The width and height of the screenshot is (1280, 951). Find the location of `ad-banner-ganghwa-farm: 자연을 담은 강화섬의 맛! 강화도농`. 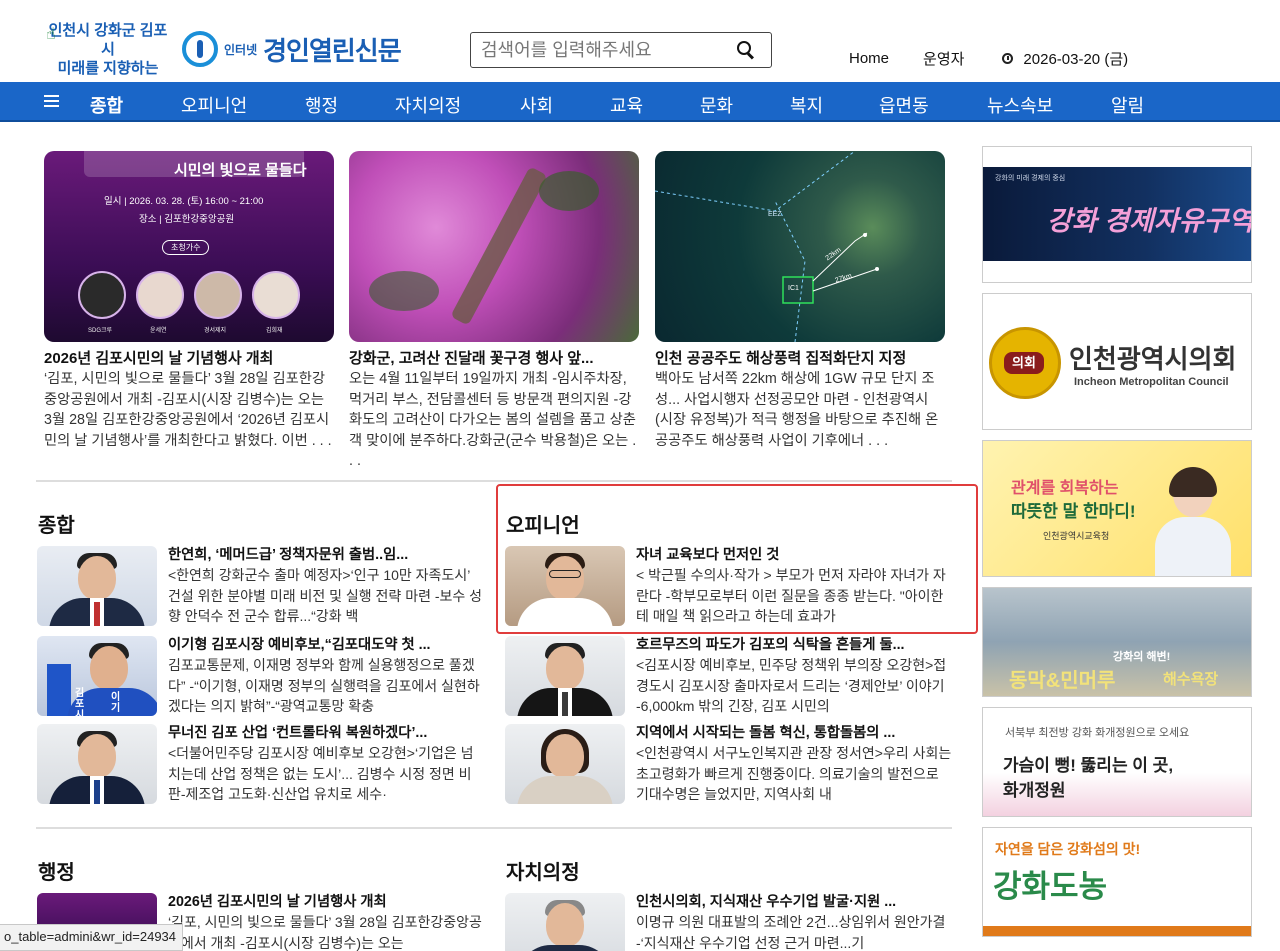

ad-banner-ganghwa-farm: 자연을 담은 강화섬의 맛! 강화도농 is located at coordinates (1117, 882).